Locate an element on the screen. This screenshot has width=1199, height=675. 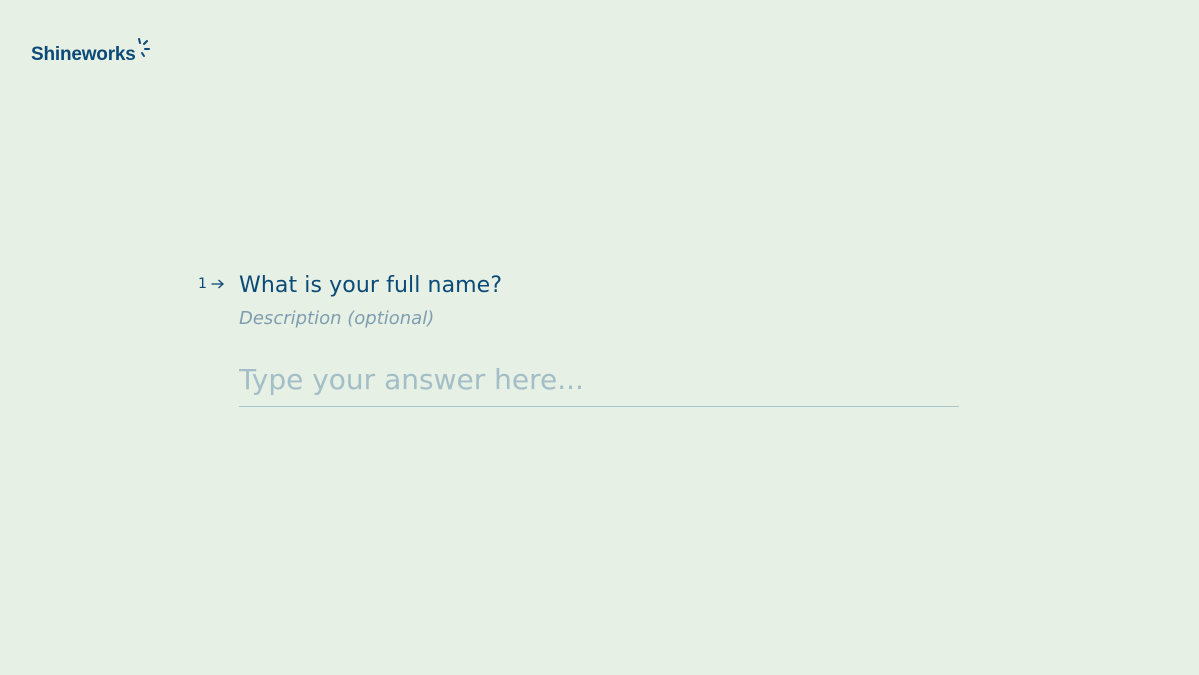
answer-field-wrapper is located at coordinates (599, 384).